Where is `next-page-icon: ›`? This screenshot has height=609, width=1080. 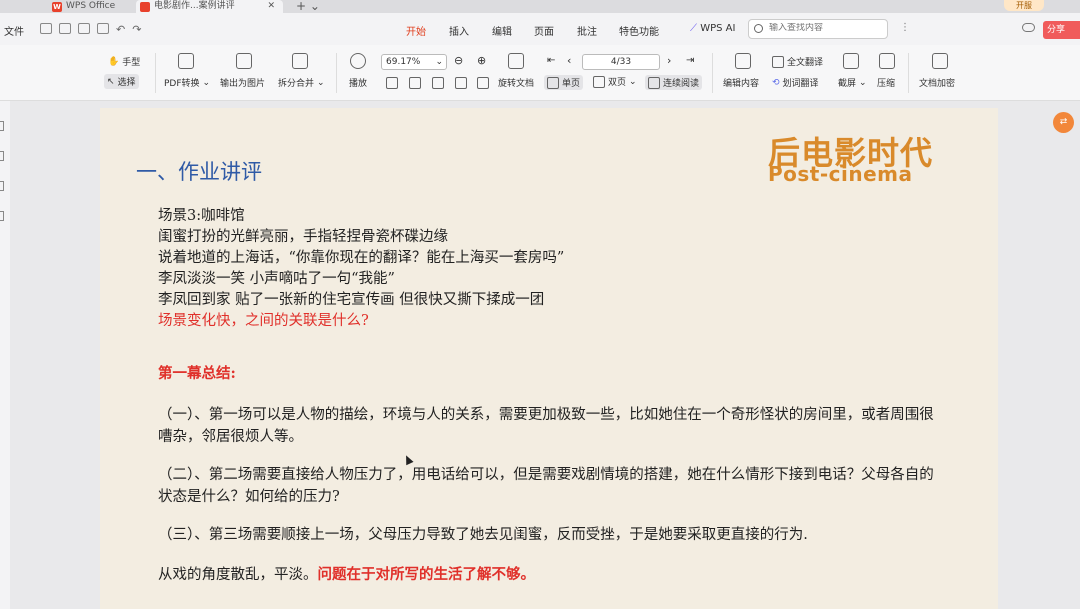
next-page-icon: › is located at coordinates (669, 60).